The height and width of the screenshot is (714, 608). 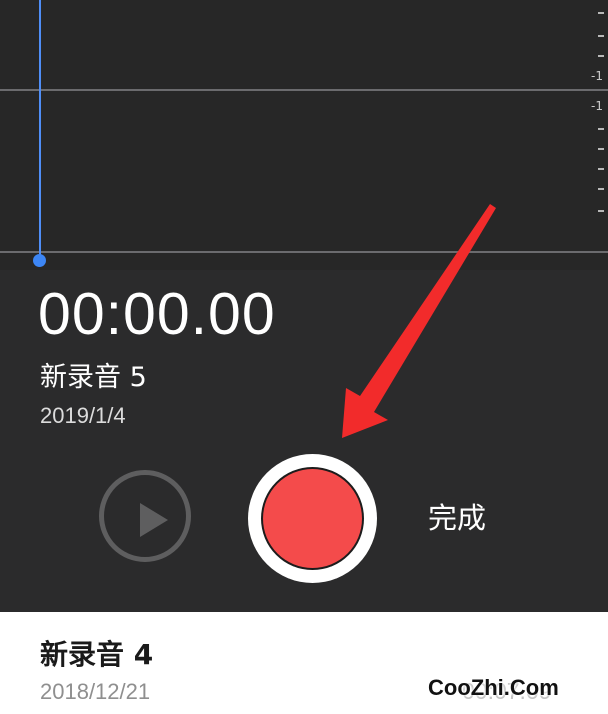 I want to click on done-button: 完成, so click(x=457, y=518).